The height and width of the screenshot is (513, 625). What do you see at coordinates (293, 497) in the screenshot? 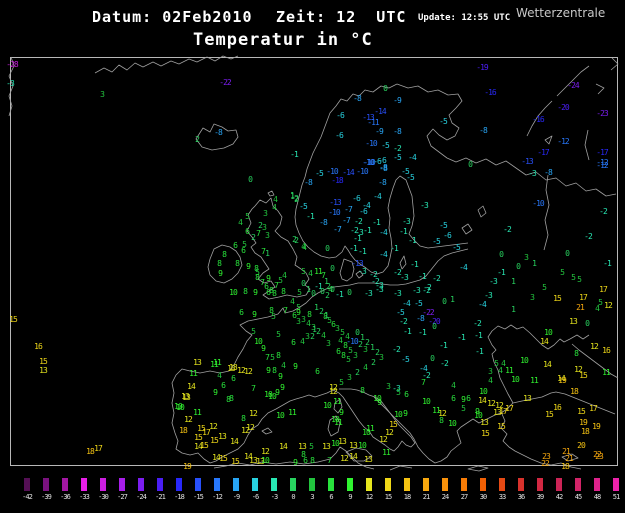
I see `scale-tick-label: 0` at bounding box center [293, 497].